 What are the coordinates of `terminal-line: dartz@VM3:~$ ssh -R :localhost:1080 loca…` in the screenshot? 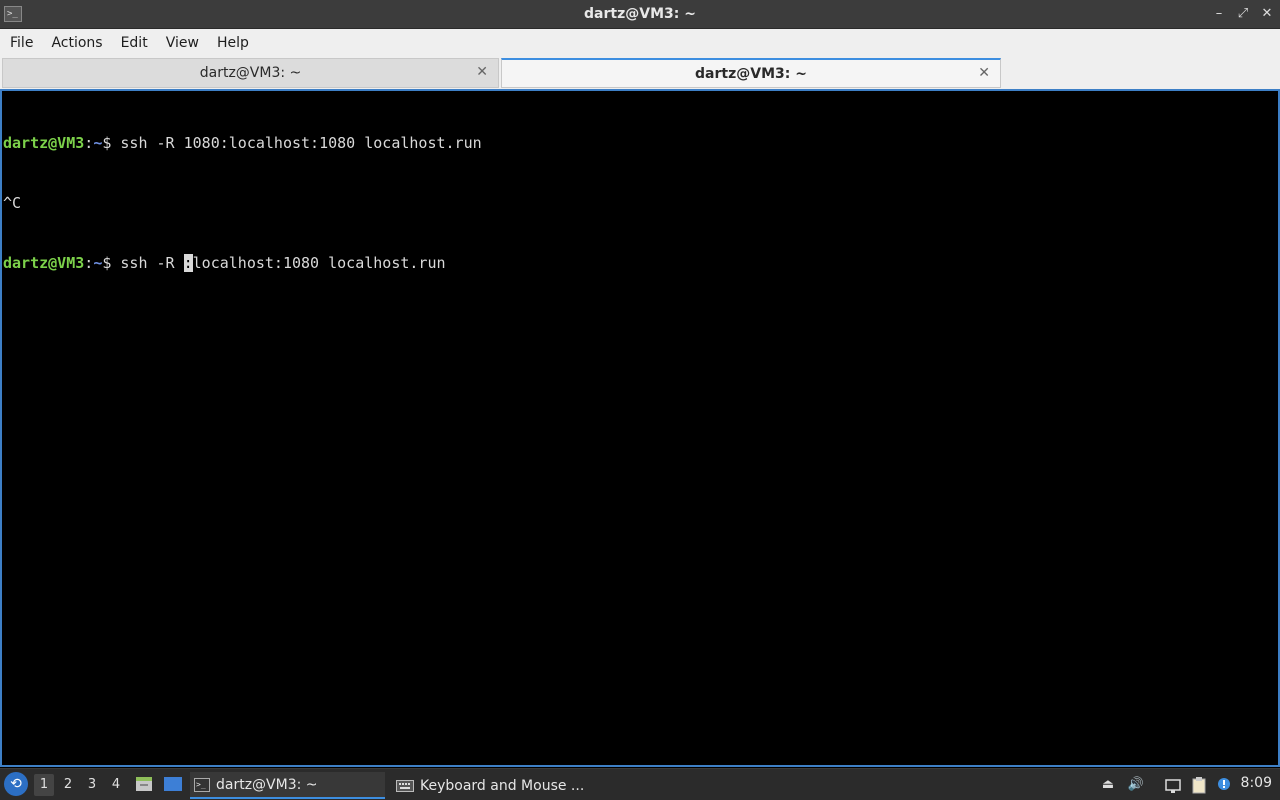 It's located at (640, 263).